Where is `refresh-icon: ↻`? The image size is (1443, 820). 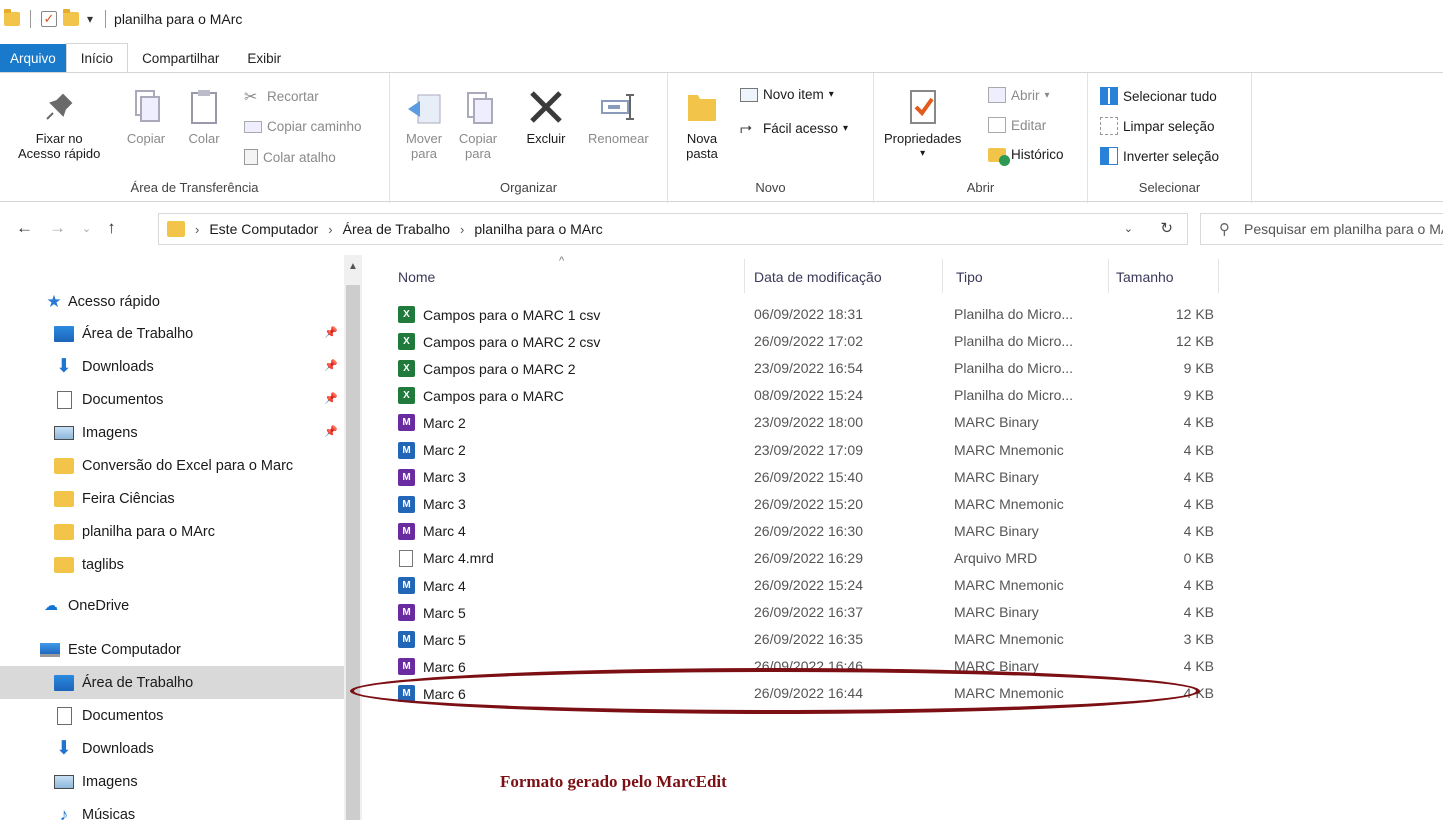 refresh-icon: ↻ is located at coordinates (1166, 228).